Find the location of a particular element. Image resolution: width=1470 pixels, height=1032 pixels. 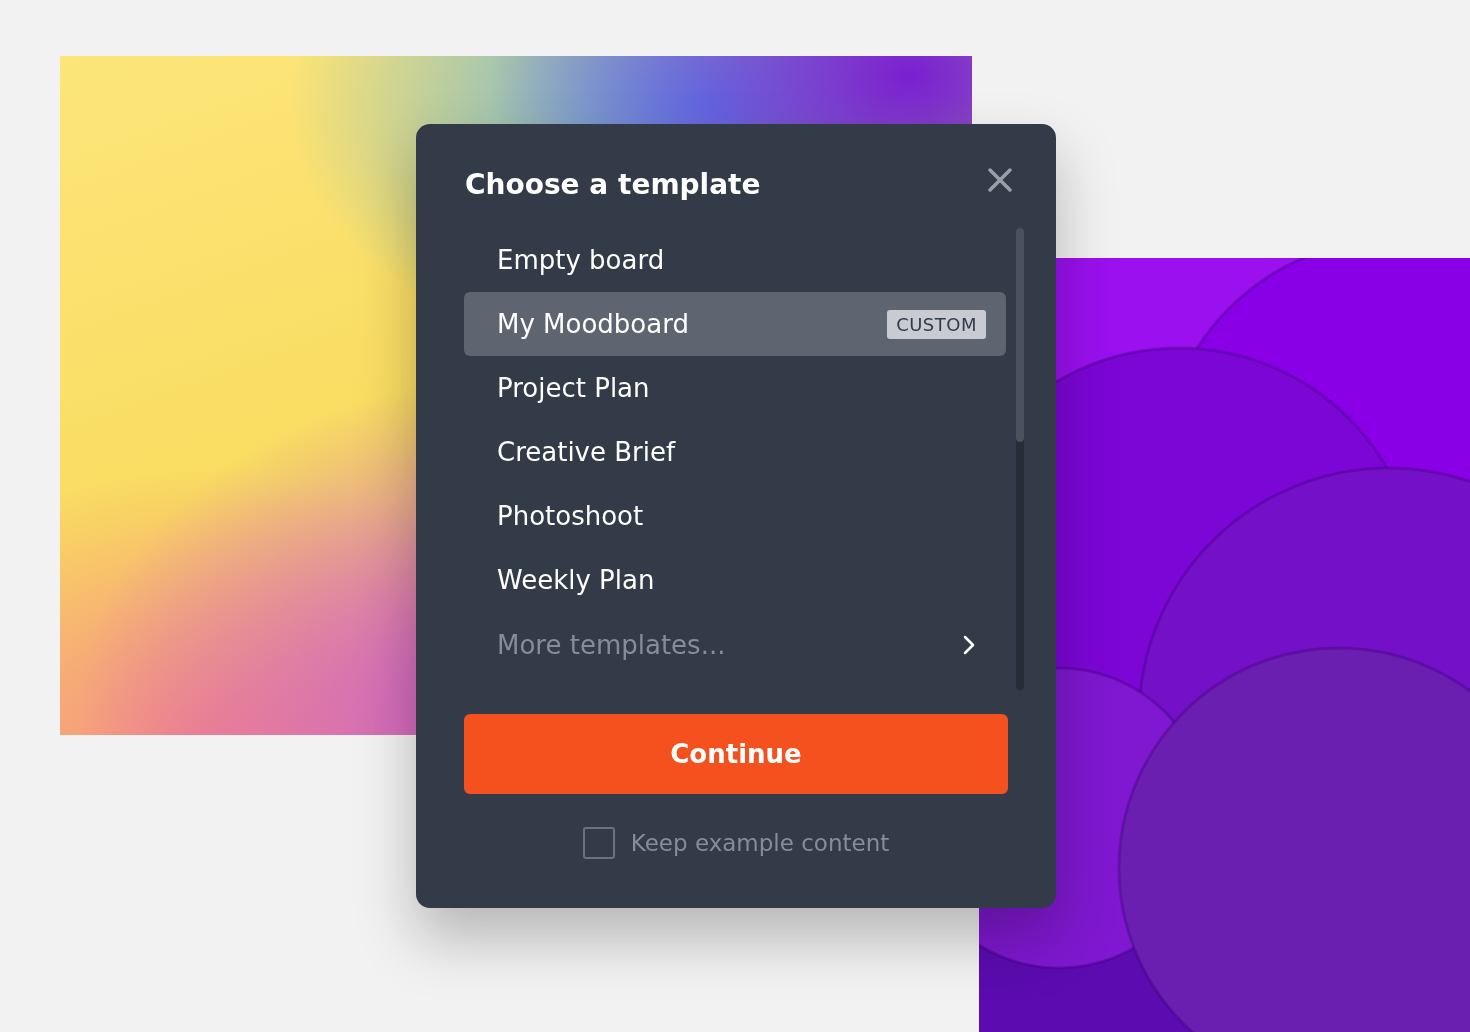

dialog-title: Choose a template is located at coordinates (613, 185).